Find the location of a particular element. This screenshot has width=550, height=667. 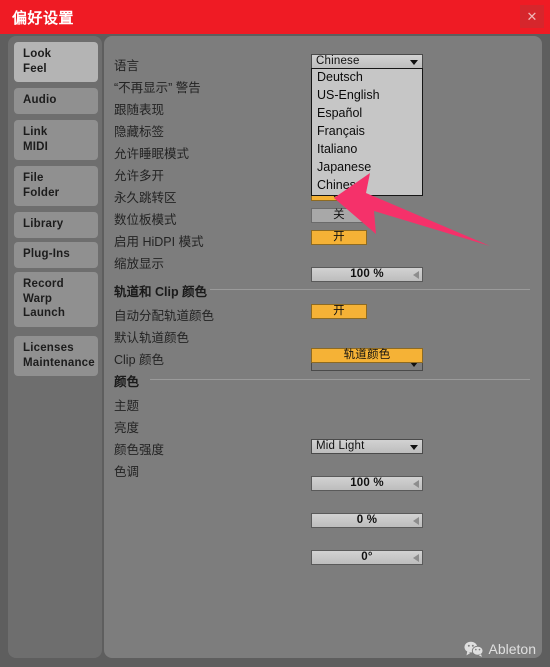

language-option: Français is located at coordinates (367, 132).